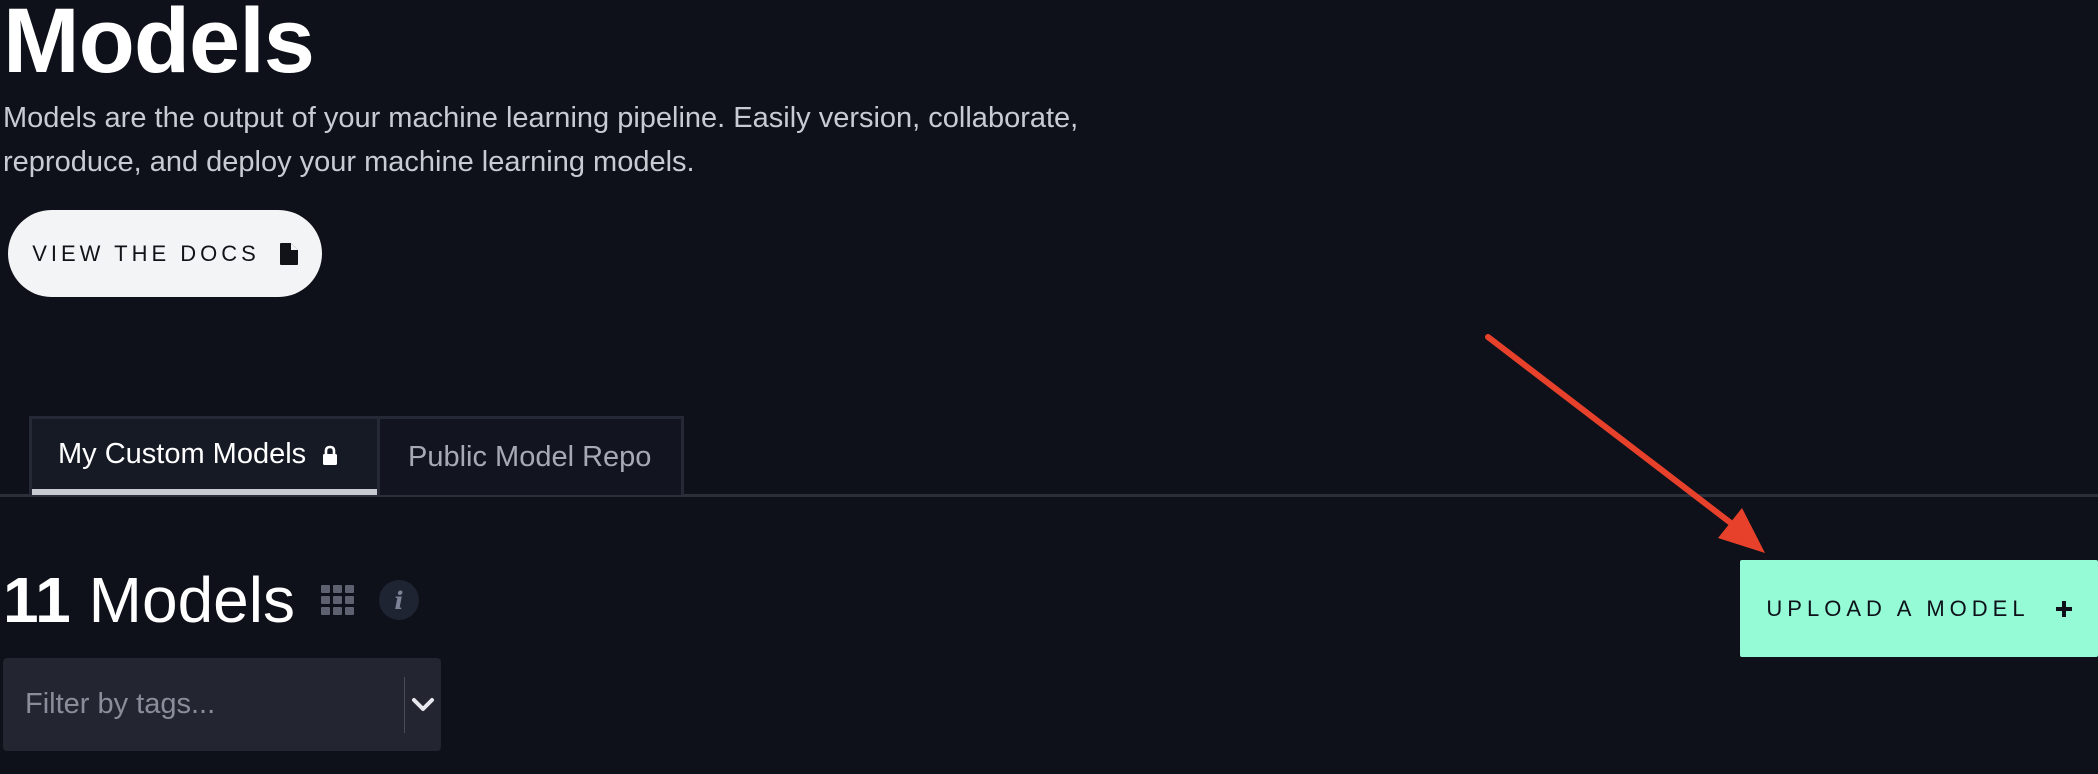  What do you see at coordinates (1898, 608) in the screenshot?
I see `upload-a-model-label: UPLOAD A MODEL` at bounding box center [1898, 608].